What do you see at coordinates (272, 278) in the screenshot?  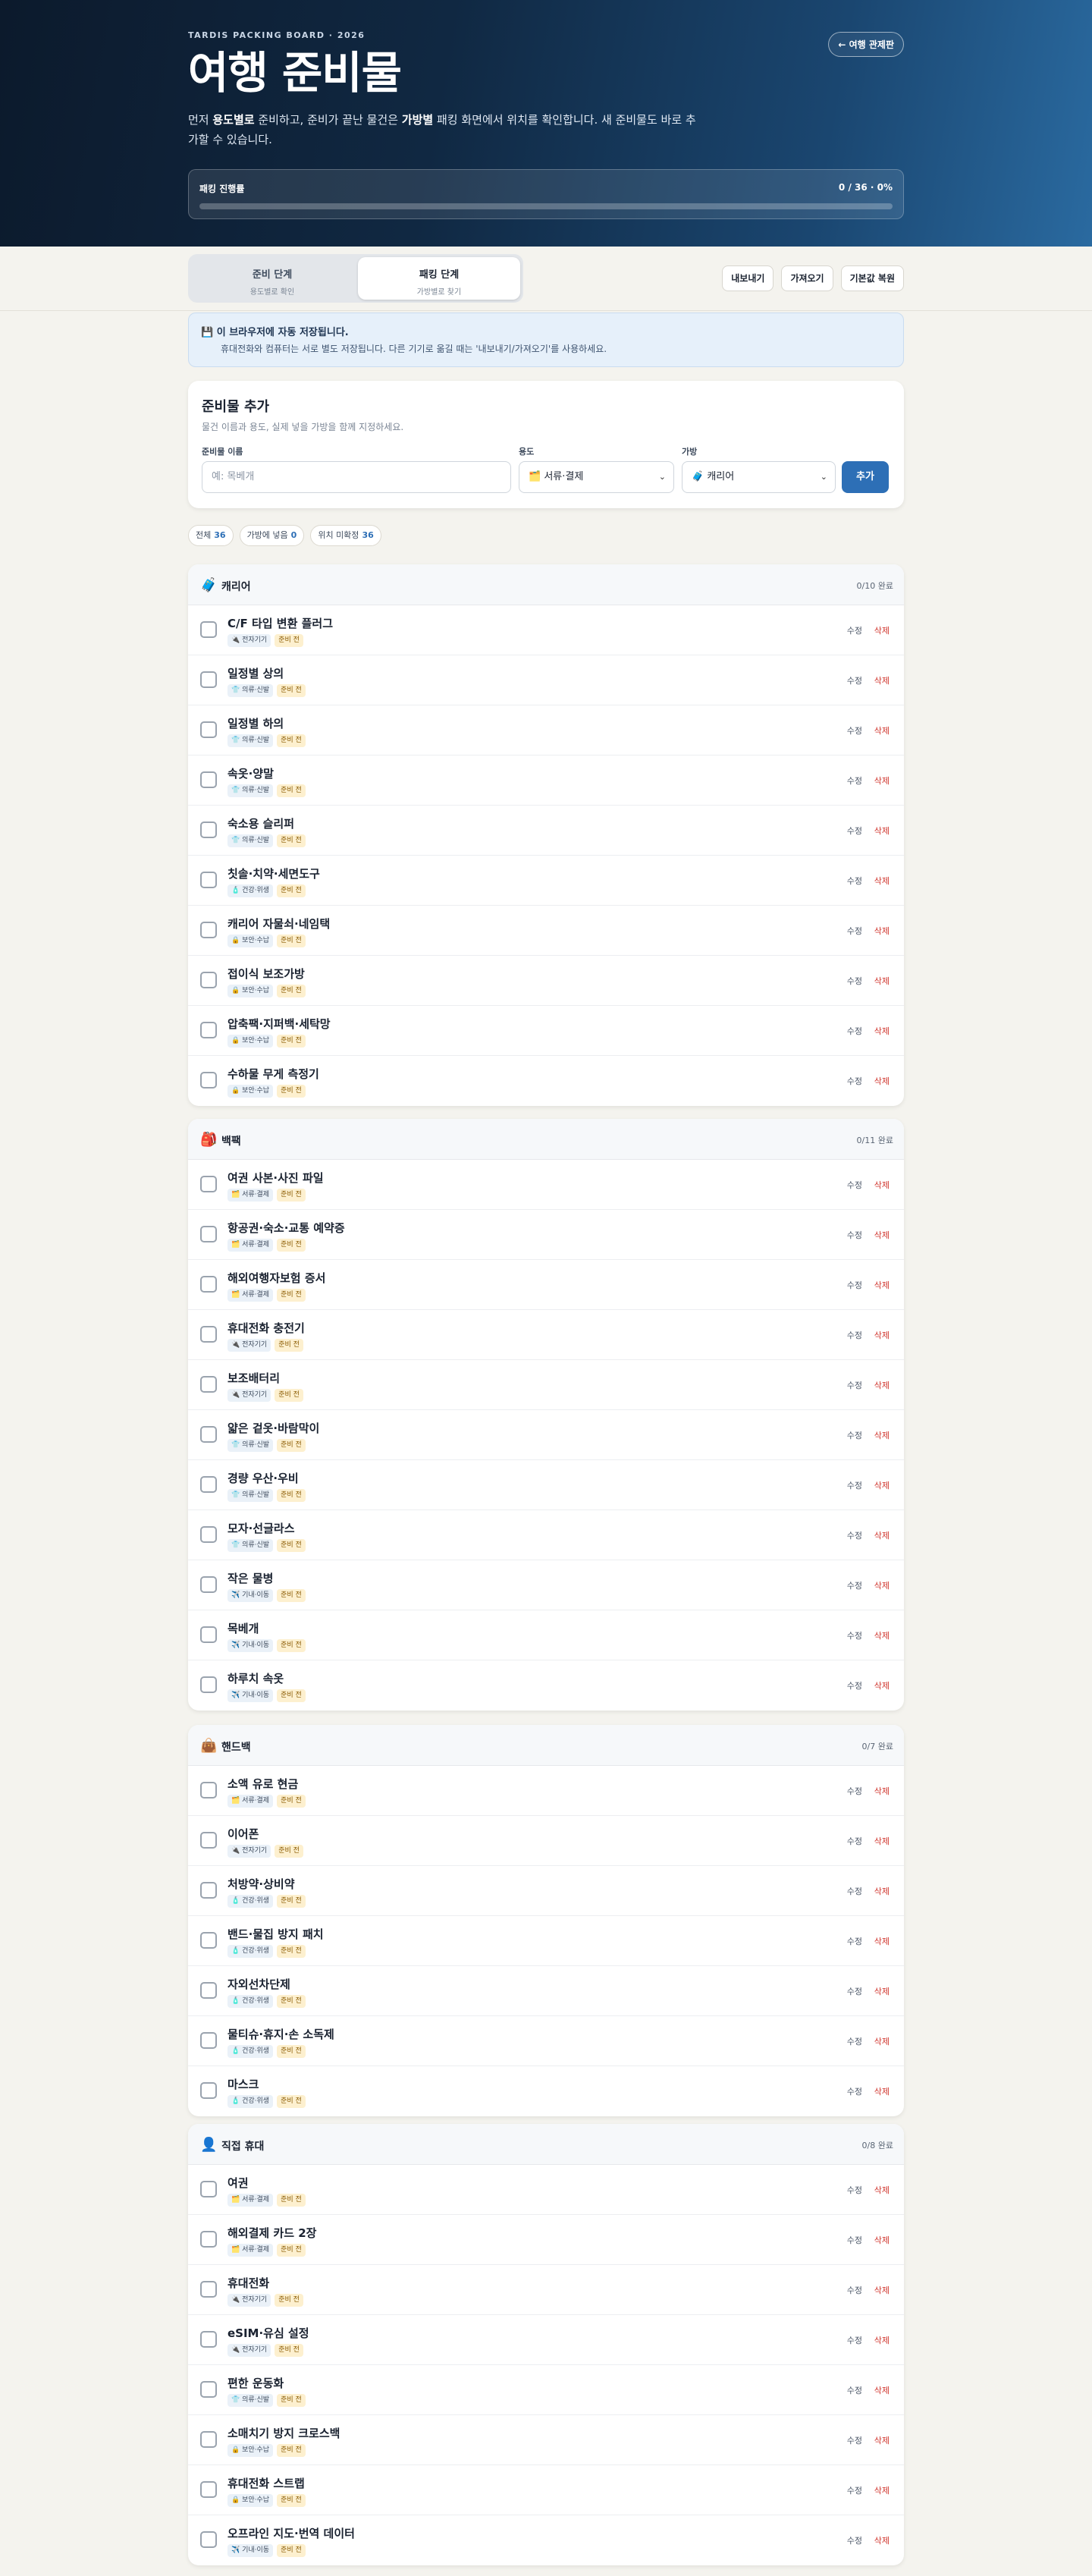 I see `tab-prep-stage: 준비 단계 용도별로 확인` at bounding box center [272, 278].